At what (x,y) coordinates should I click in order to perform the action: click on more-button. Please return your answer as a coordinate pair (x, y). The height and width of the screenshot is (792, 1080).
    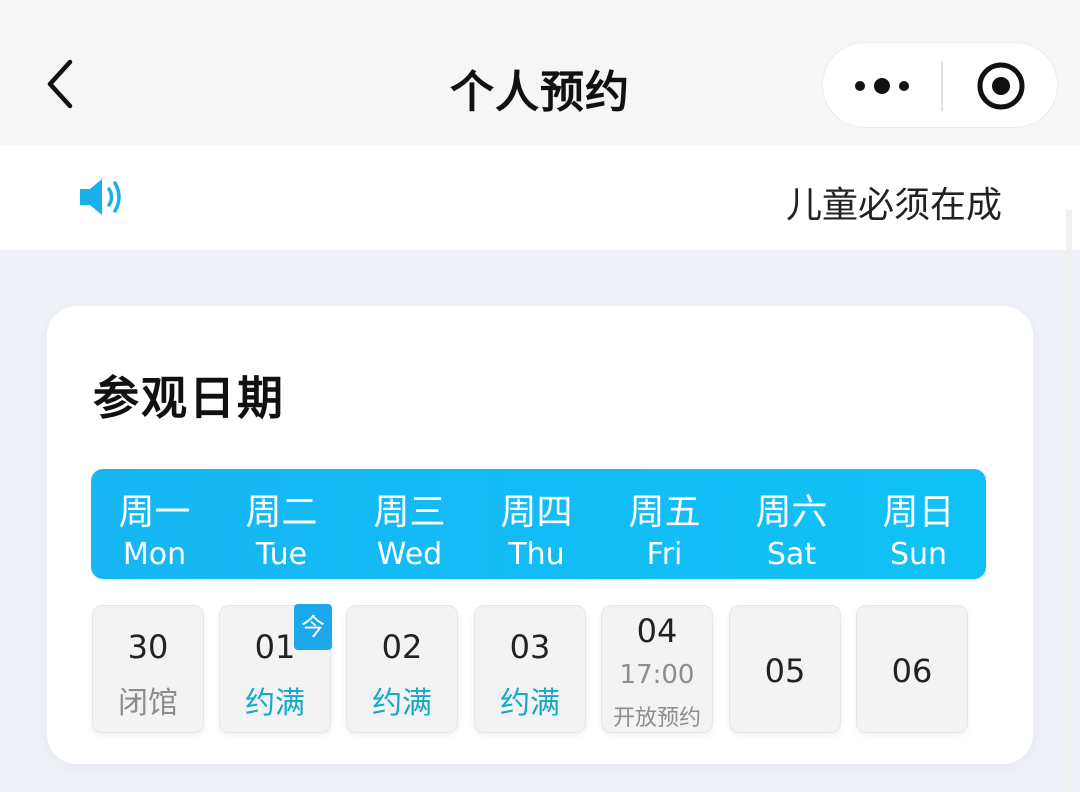
    Looking at the image, I should click on (882, 86).